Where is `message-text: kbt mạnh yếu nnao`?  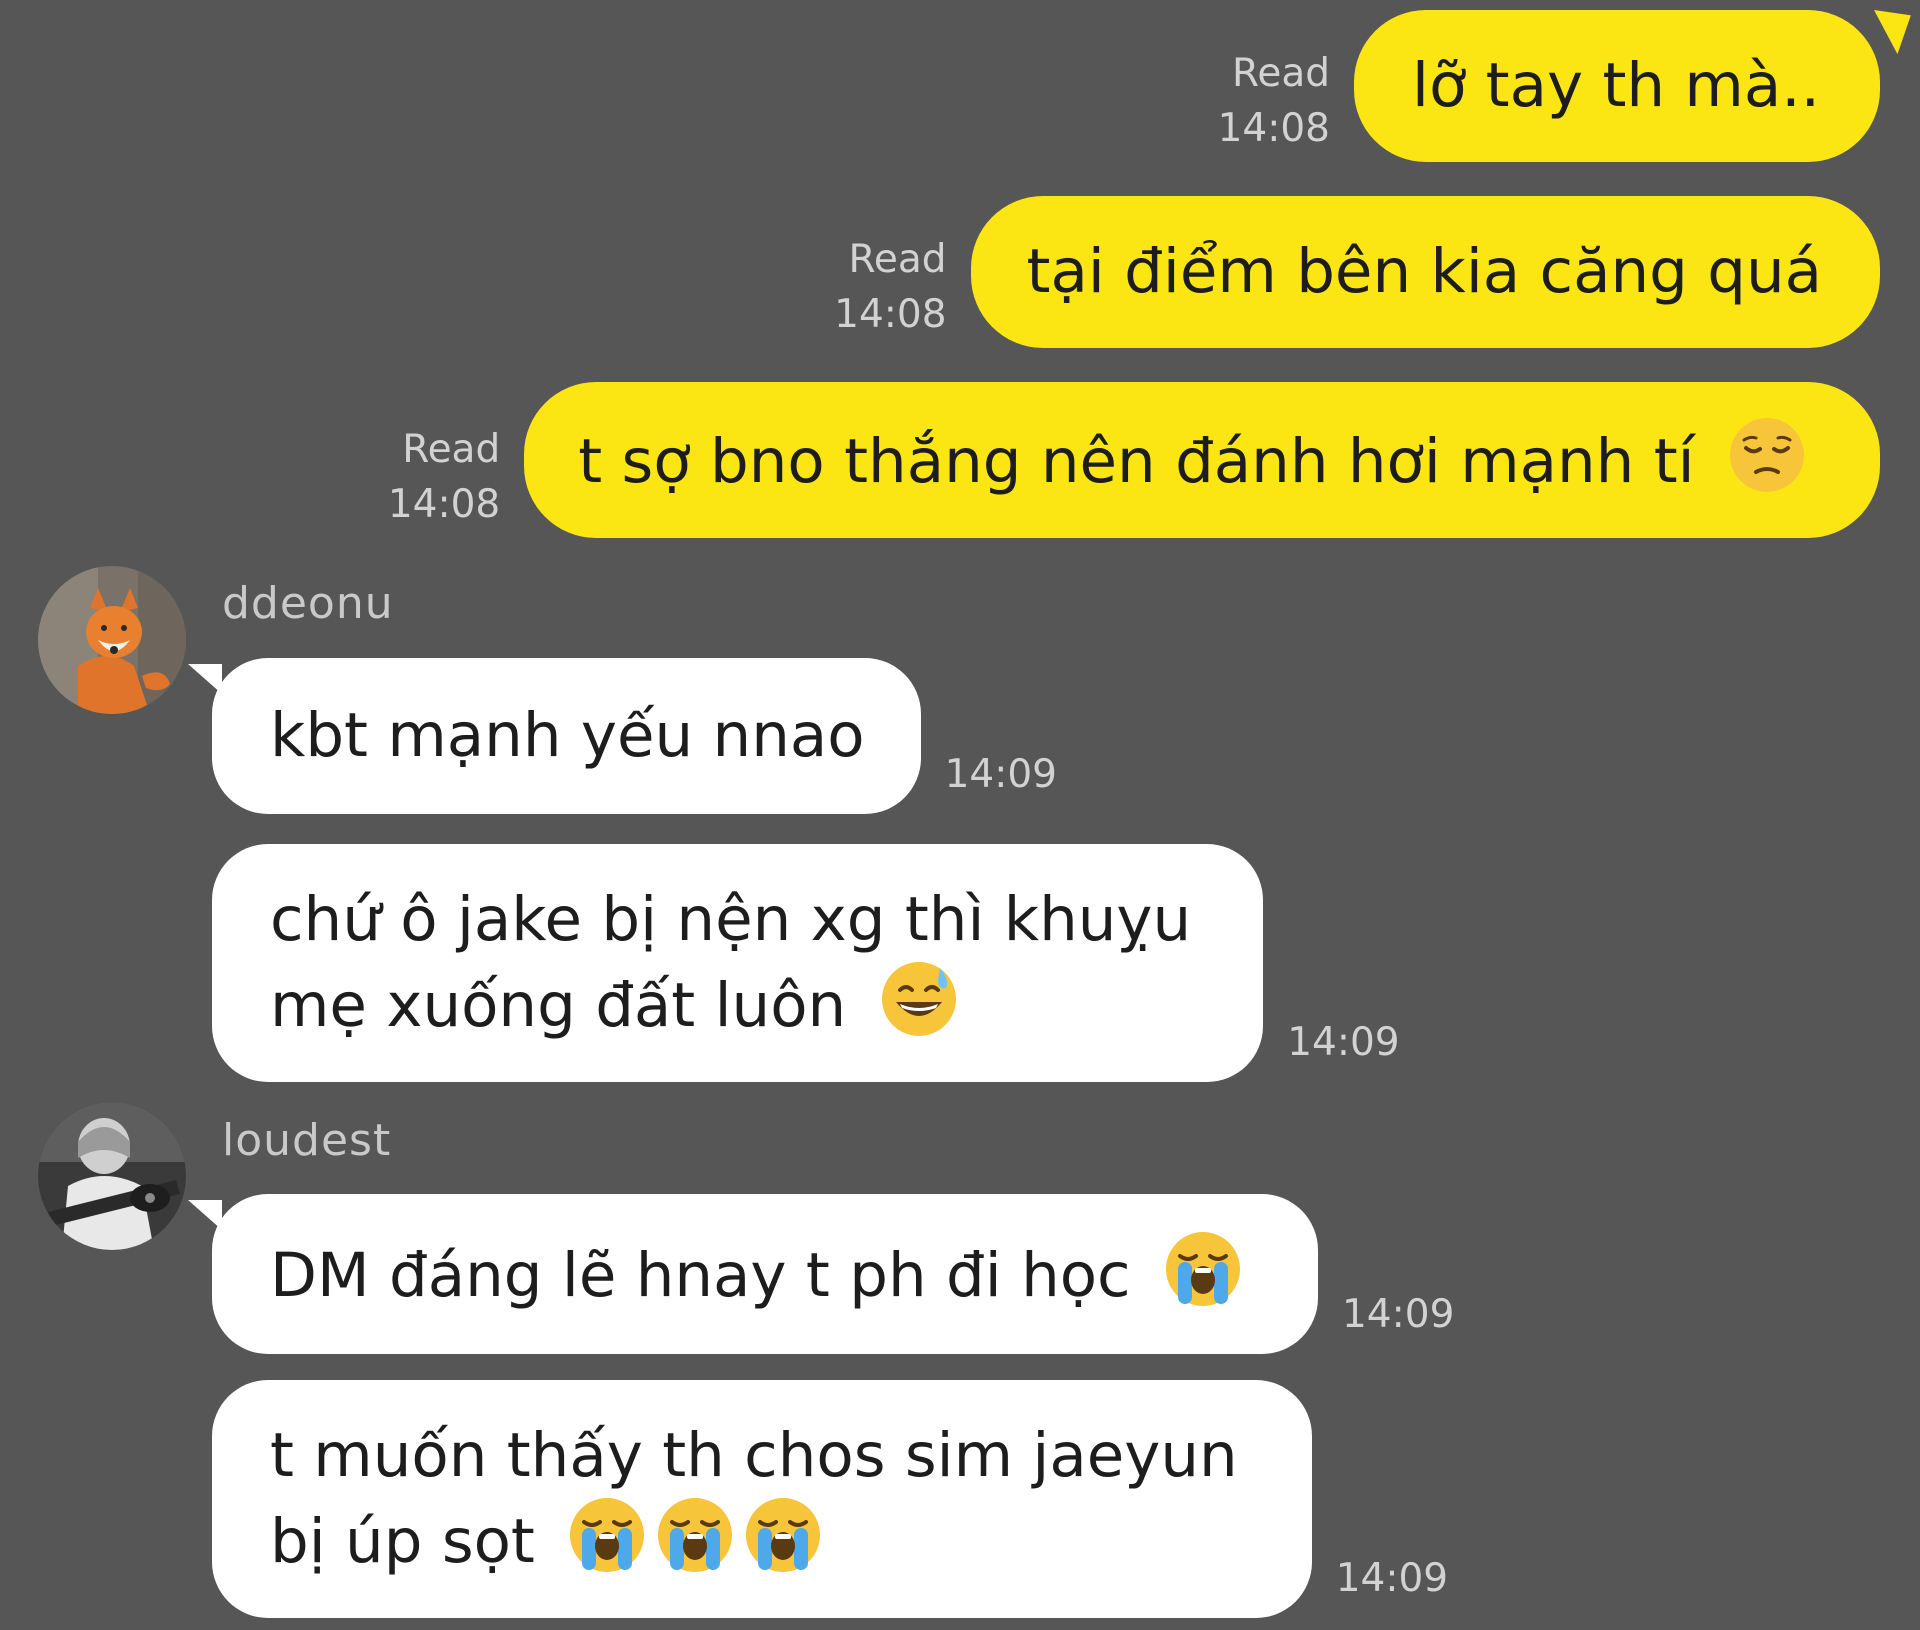
message-text: kbt mạnh yếu nnao is located at coordinates (567, 735).